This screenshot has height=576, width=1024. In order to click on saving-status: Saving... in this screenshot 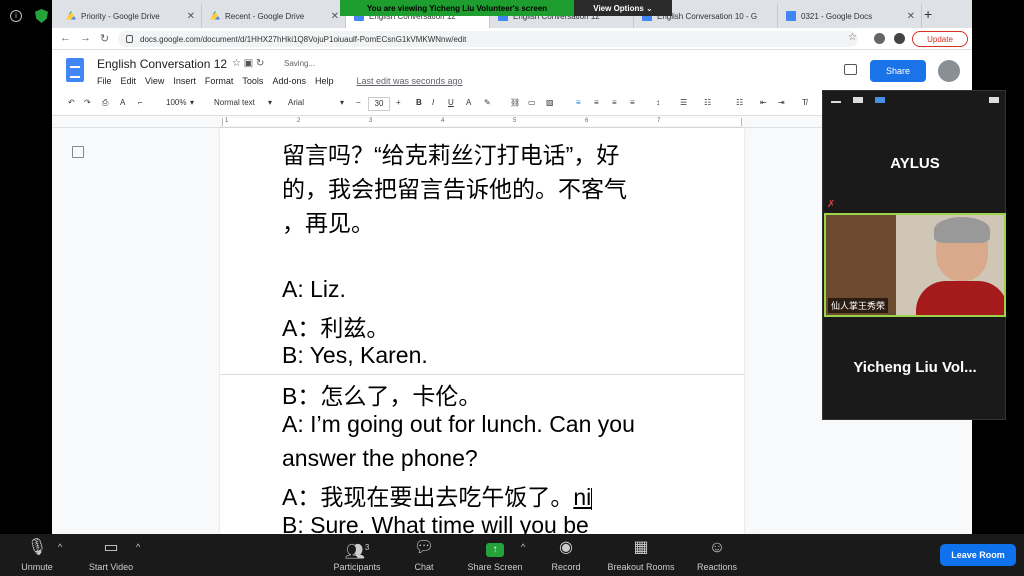, I will do `click(300, 63)`.